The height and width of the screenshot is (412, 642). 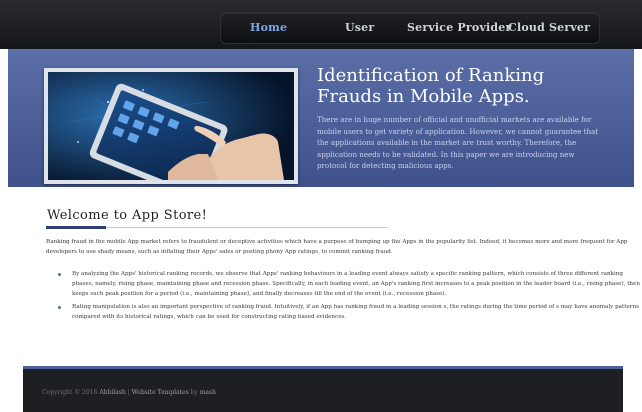 I want to click on footer-vendor-link: mash, so click(x=208, y=392).